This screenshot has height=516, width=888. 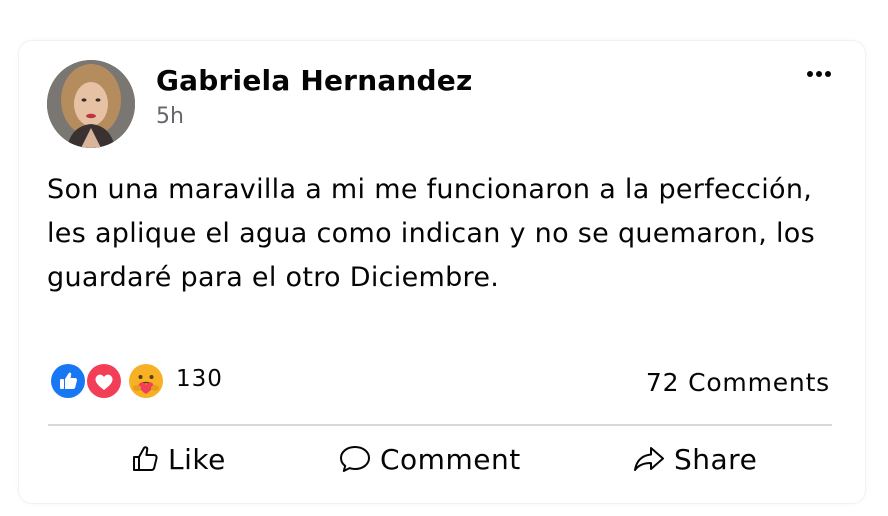 I want to click on avatar-photo, so click(x=91, y=104).